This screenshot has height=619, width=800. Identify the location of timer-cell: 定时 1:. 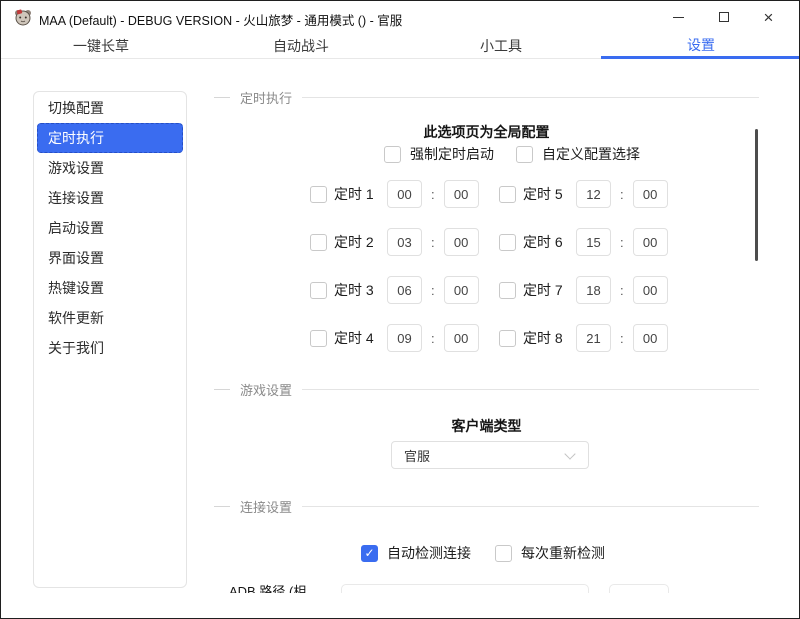
(394, 194).